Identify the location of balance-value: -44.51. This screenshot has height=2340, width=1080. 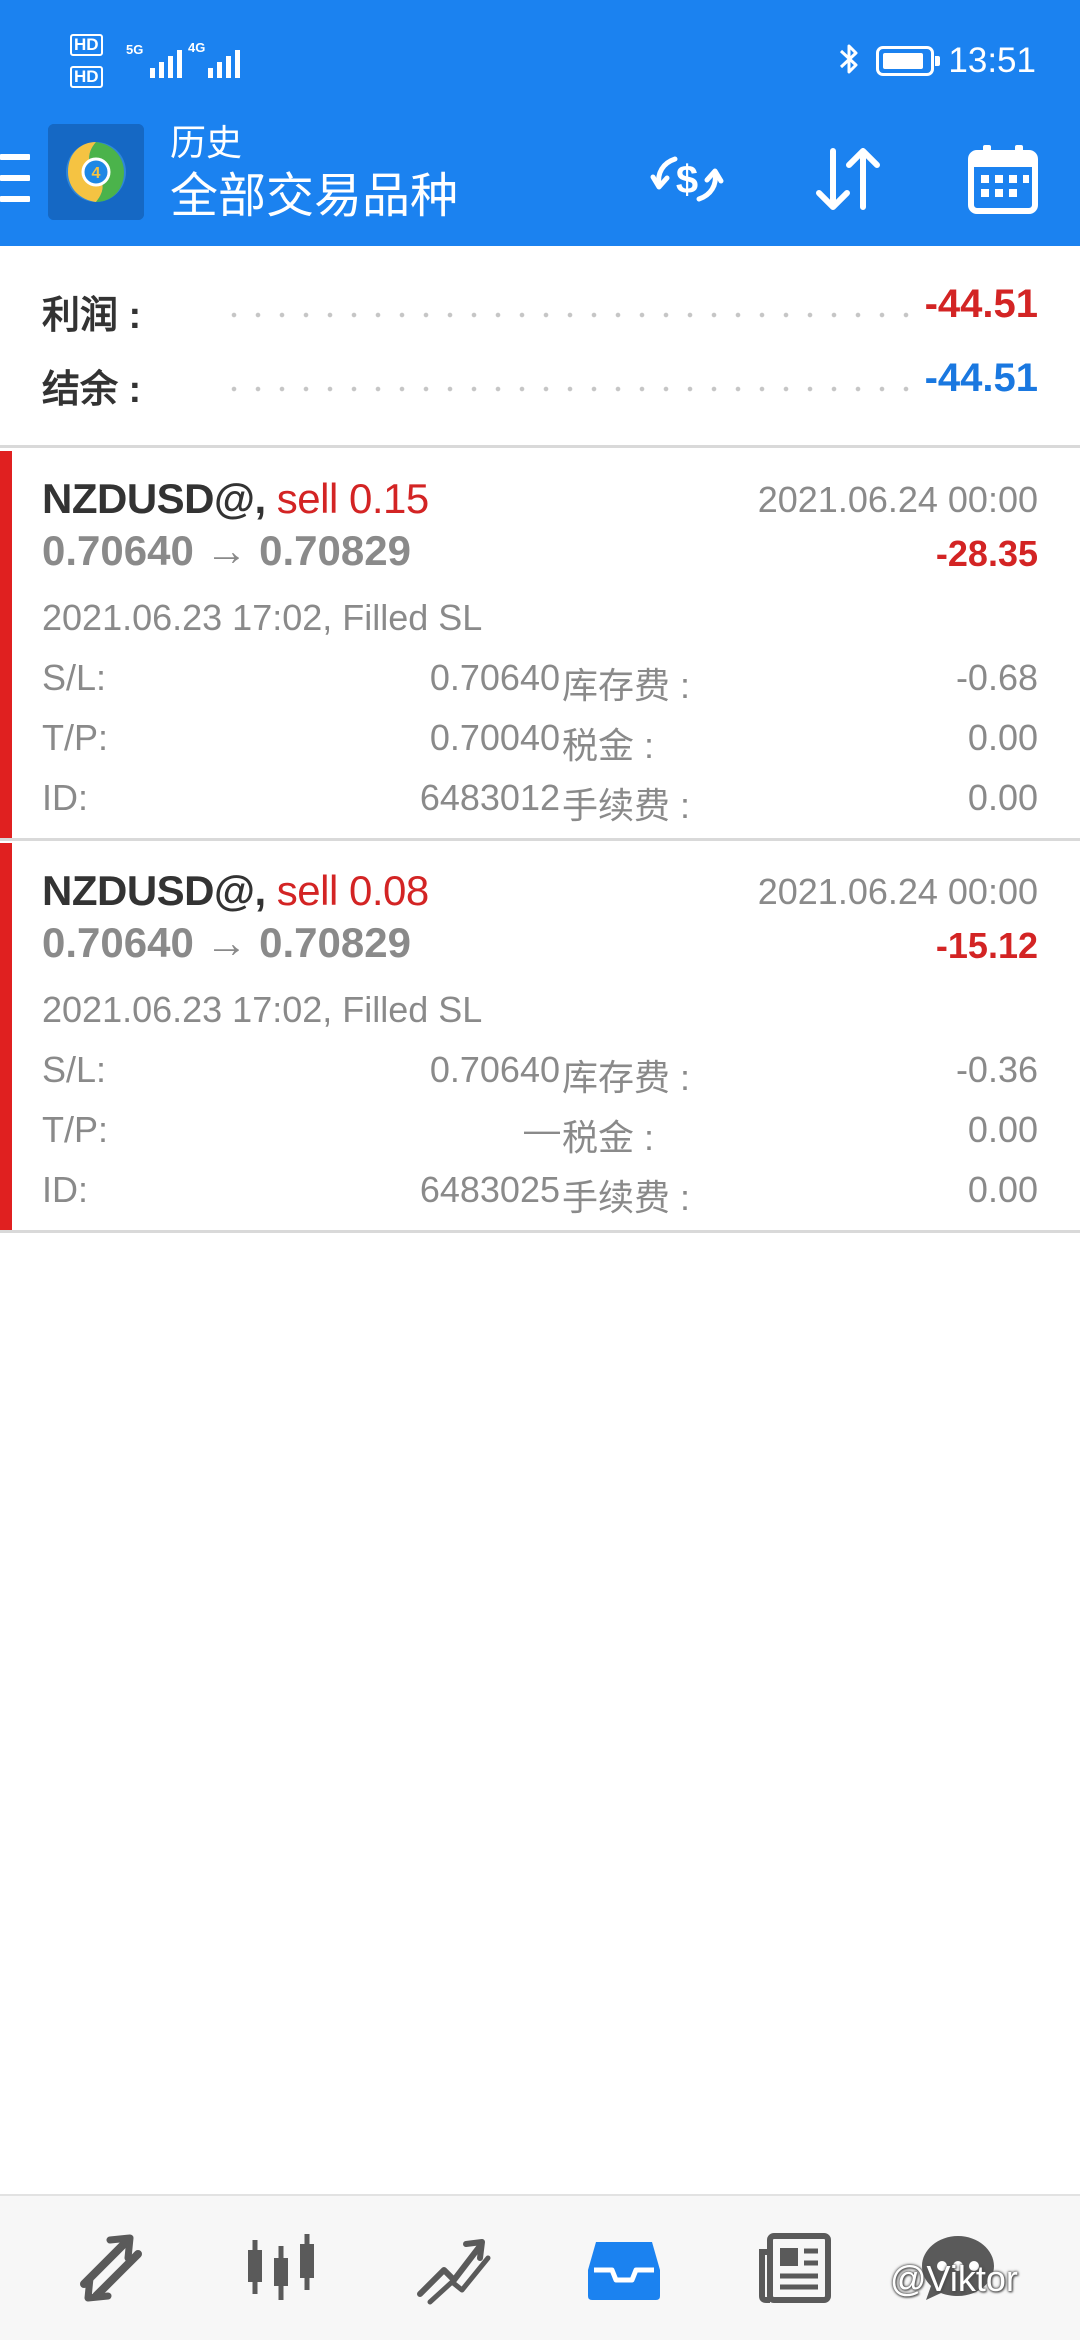
(981, 378).